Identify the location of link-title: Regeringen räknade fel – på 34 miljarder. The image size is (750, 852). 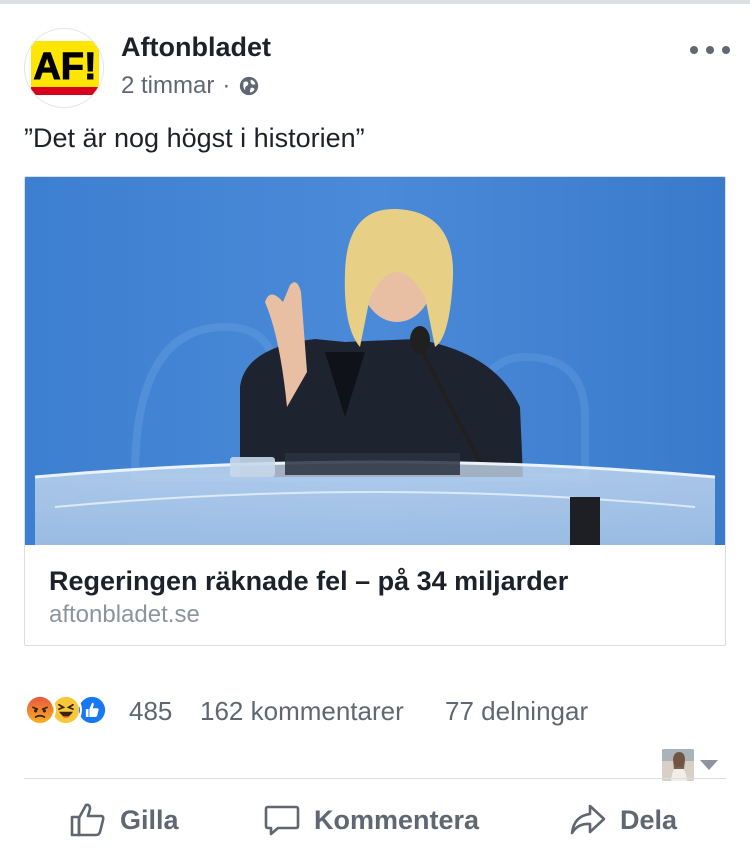
(308, 581).